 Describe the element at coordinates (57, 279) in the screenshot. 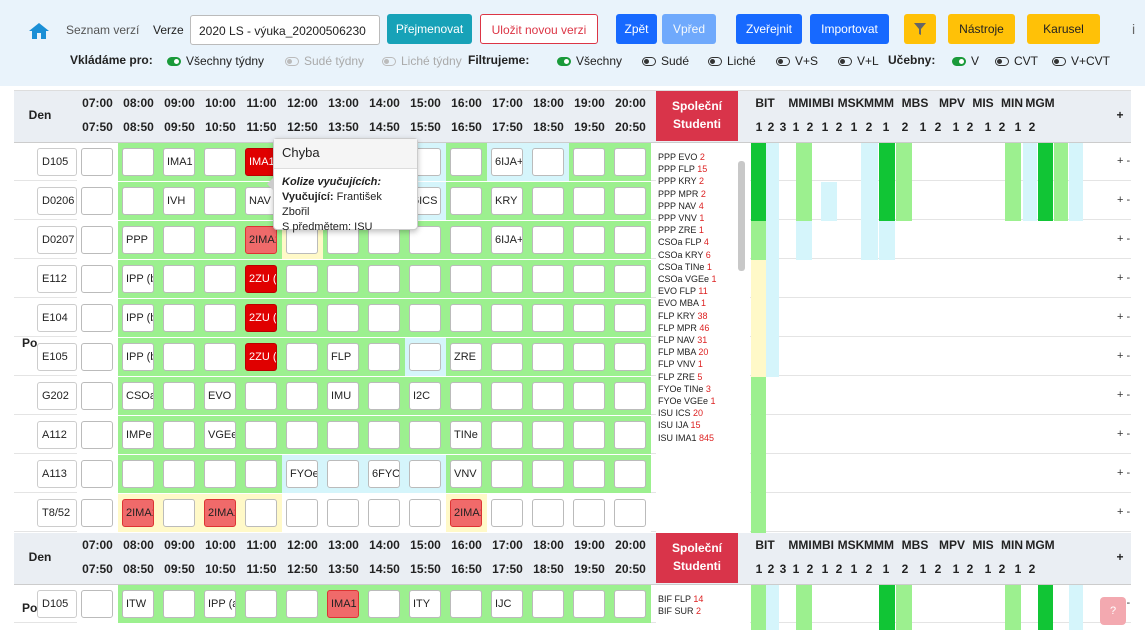

I see `room-input: E112` at that location.